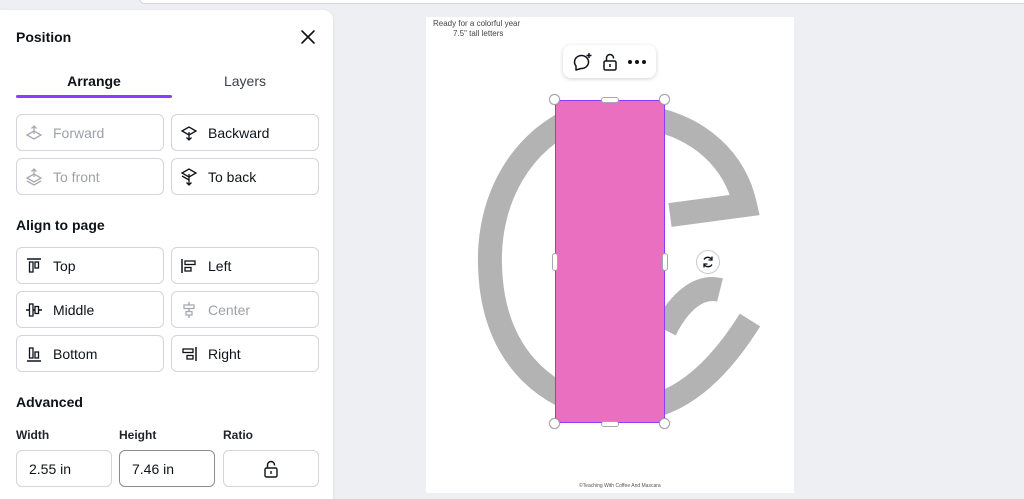 Image resolution: width=1024 pixels, height=499 pixels. I want to click on comment-add-icon, so click(582, 61).